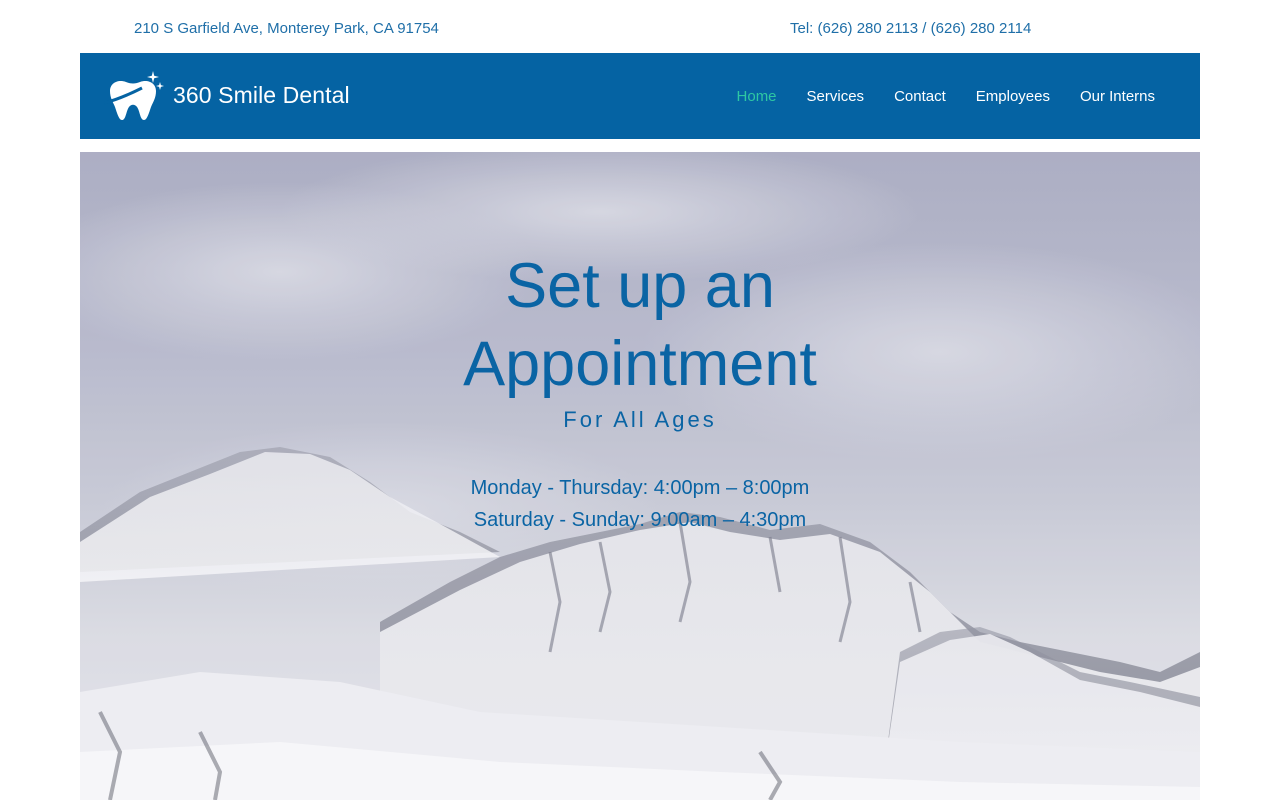  Describe the element at coordinates (134, 95) in the screenshot. I see `tooth-sparkle-icon` at that location.